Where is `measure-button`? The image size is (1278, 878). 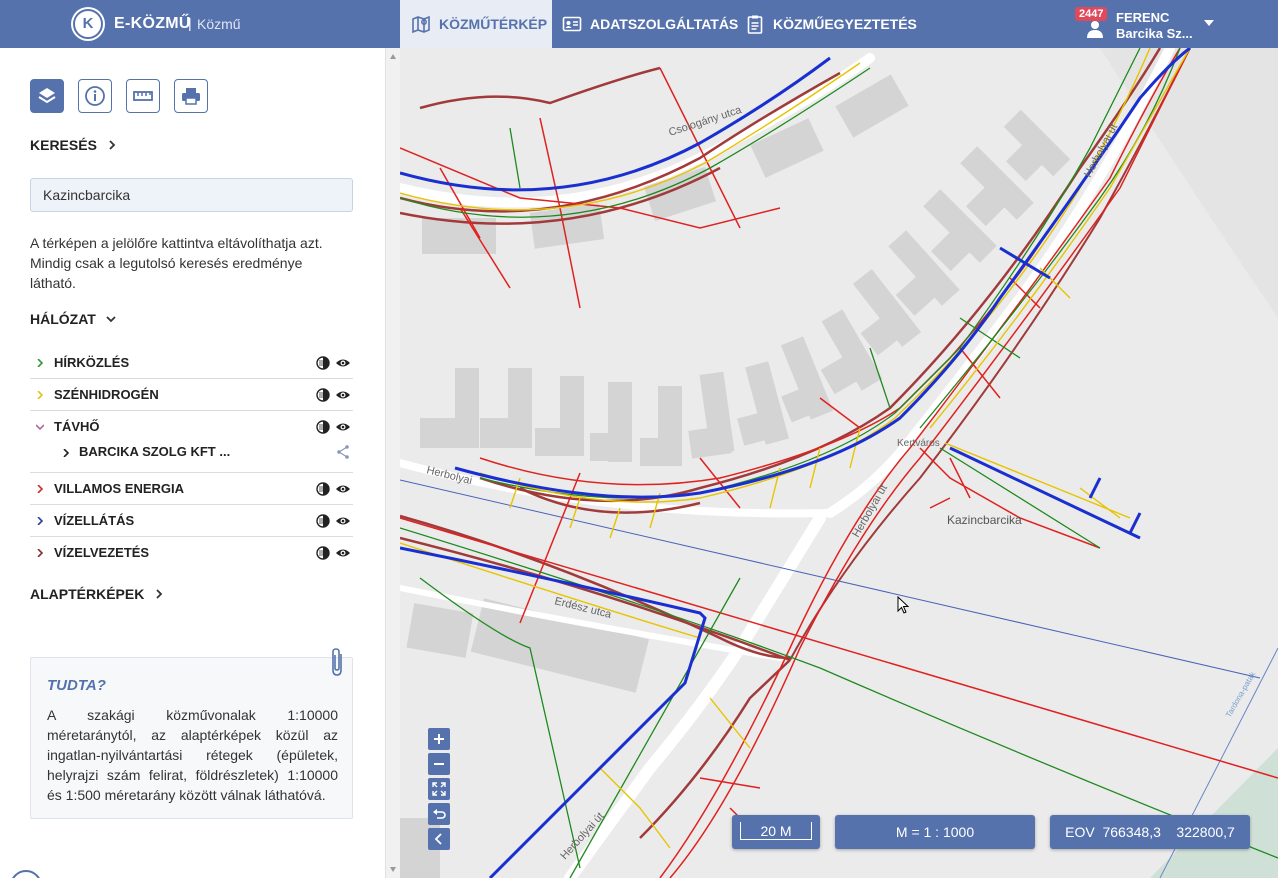
measure-button is located at coordinates (143, 96).